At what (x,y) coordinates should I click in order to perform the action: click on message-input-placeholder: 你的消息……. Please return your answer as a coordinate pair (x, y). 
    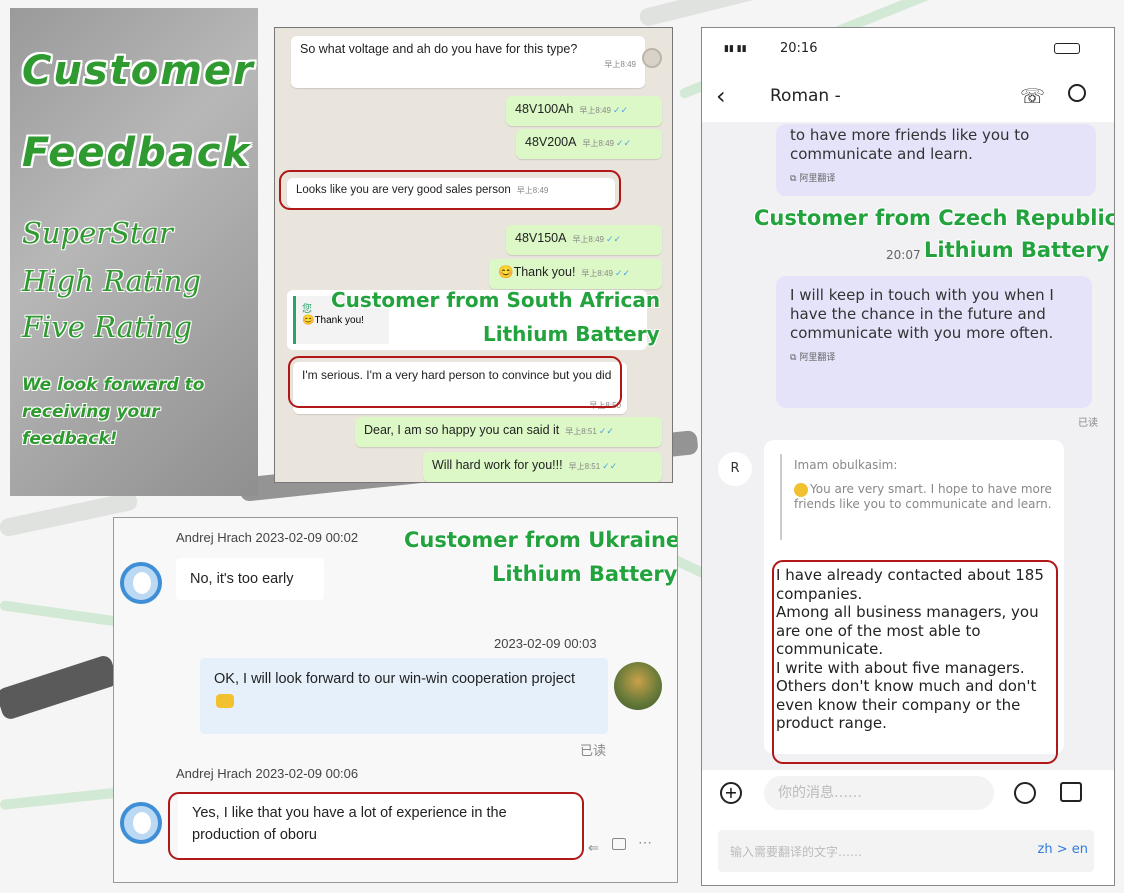
    Looking at the image, I should click on (820, 793).